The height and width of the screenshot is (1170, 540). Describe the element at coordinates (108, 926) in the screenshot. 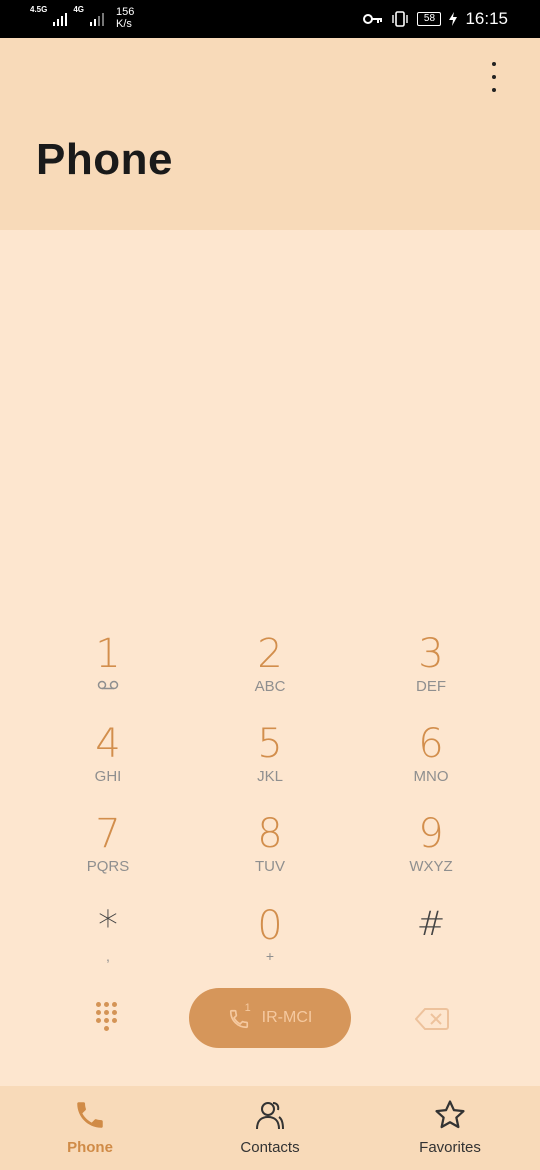

I see `key-digit: *` at that location.